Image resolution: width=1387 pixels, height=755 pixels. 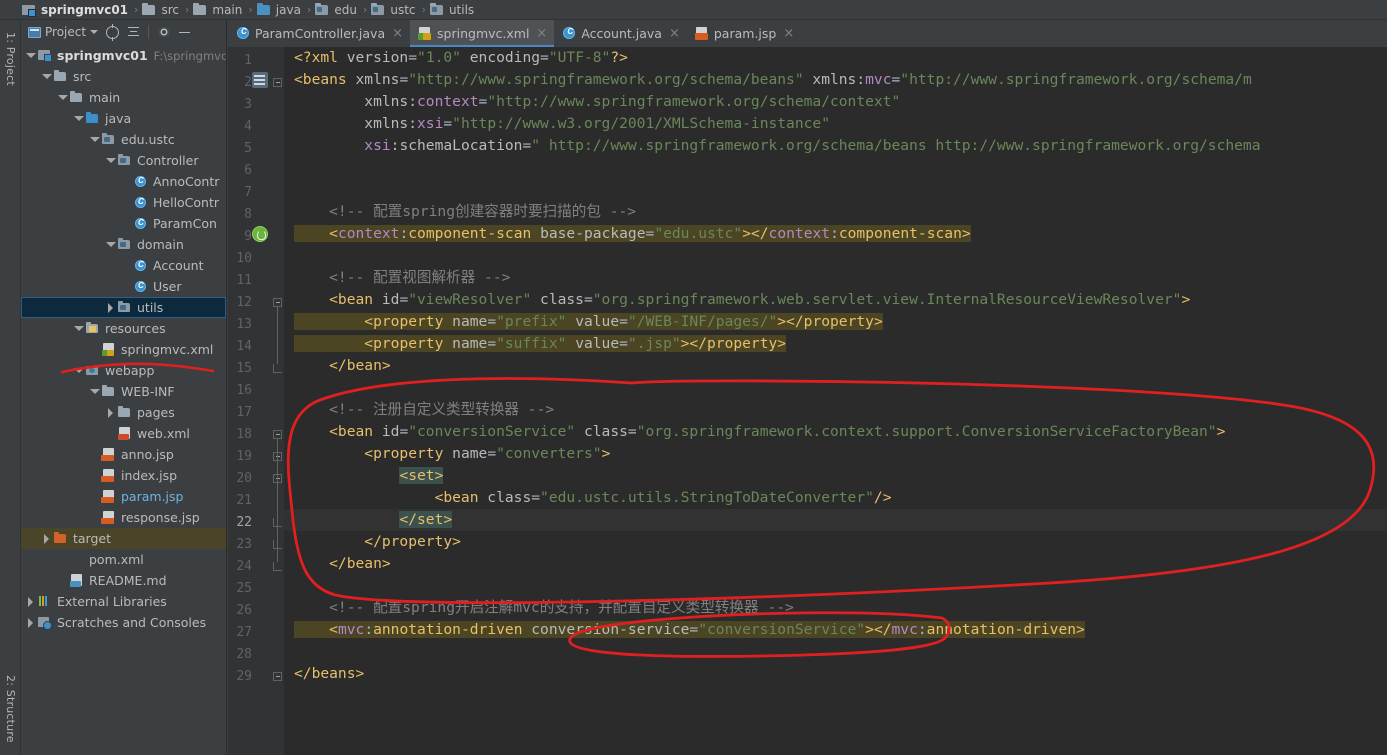 I want to click on tree-node-paramcon: ParamCon, so click(x=123, y=223).